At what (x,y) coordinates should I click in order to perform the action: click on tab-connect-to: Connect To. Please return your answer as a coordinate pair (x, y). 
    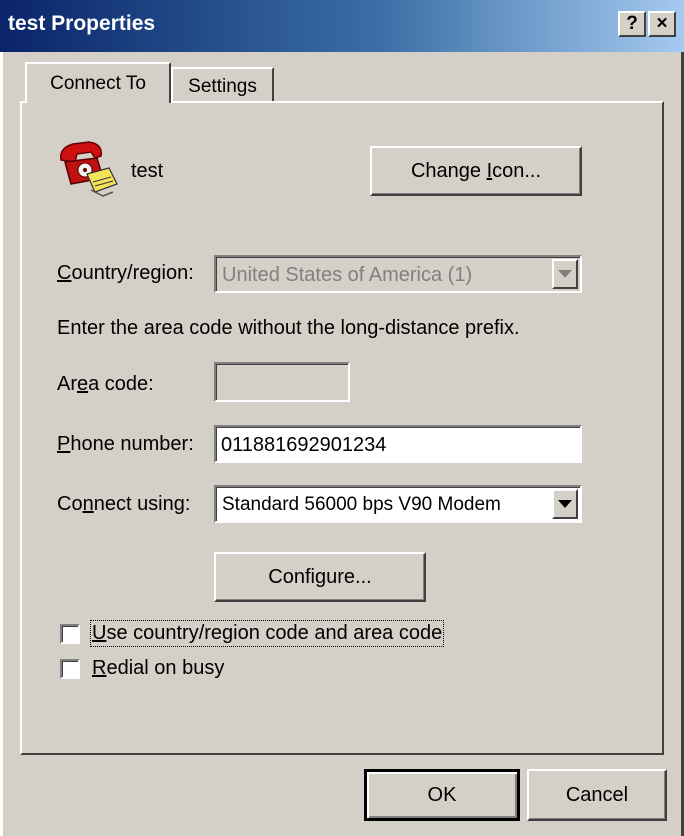
    Looking at the image, I should click on (98, 82).